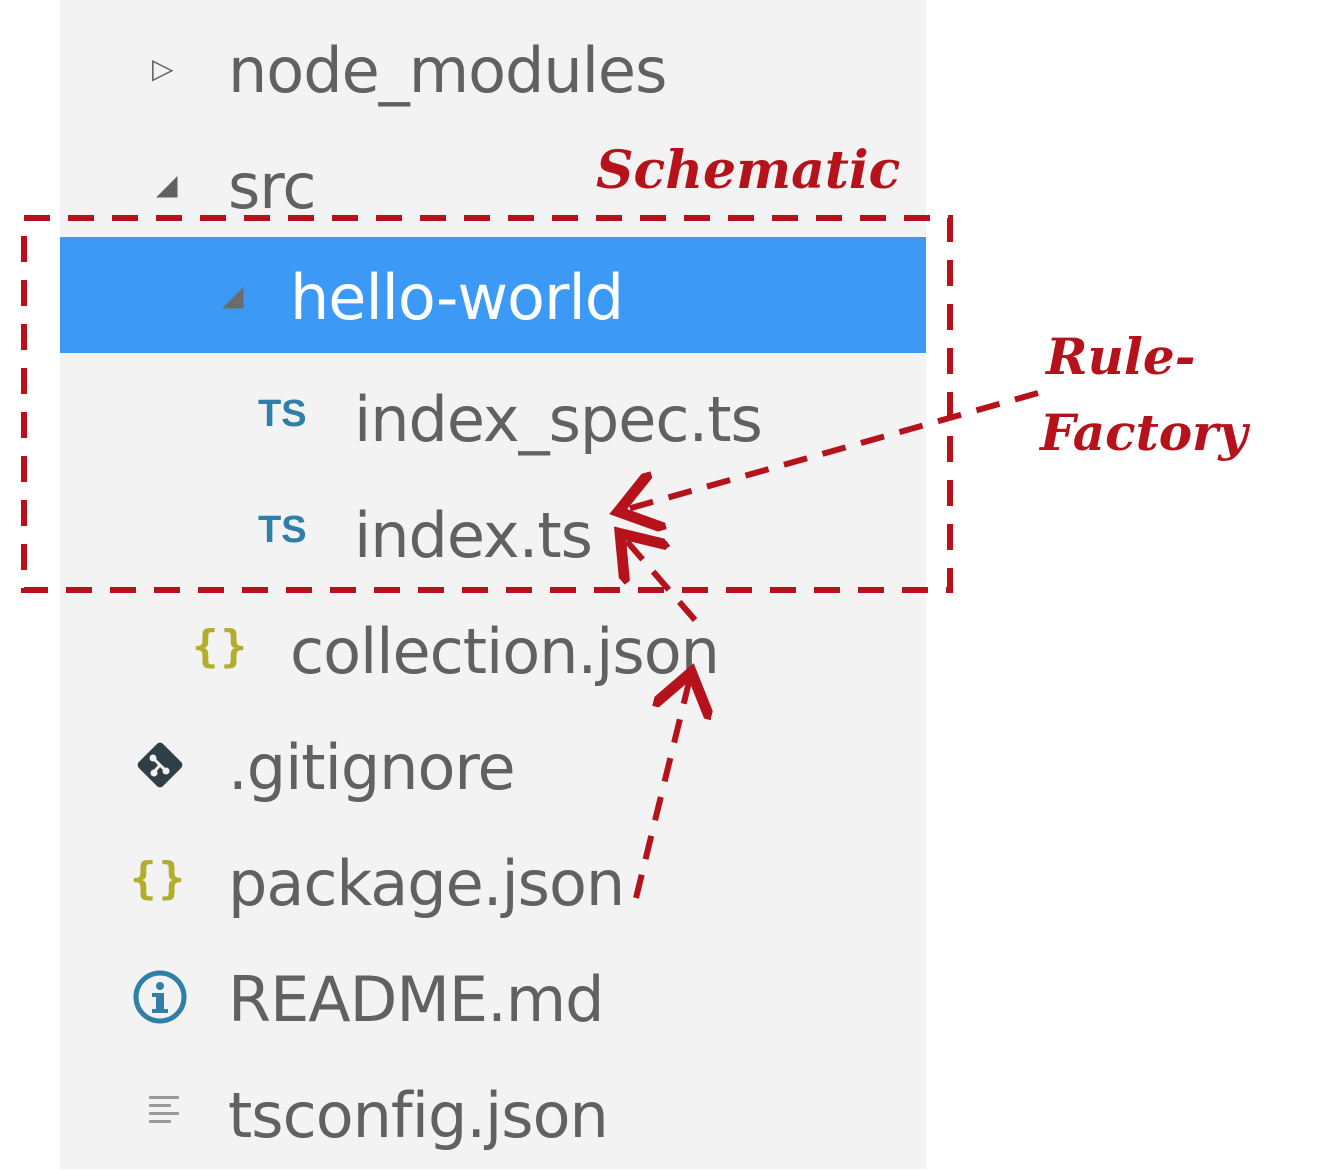 Image resolution: width=1322 pixels, height=1171 pixels. I want to click on package-to-collection-arrow, so click(661, 788).